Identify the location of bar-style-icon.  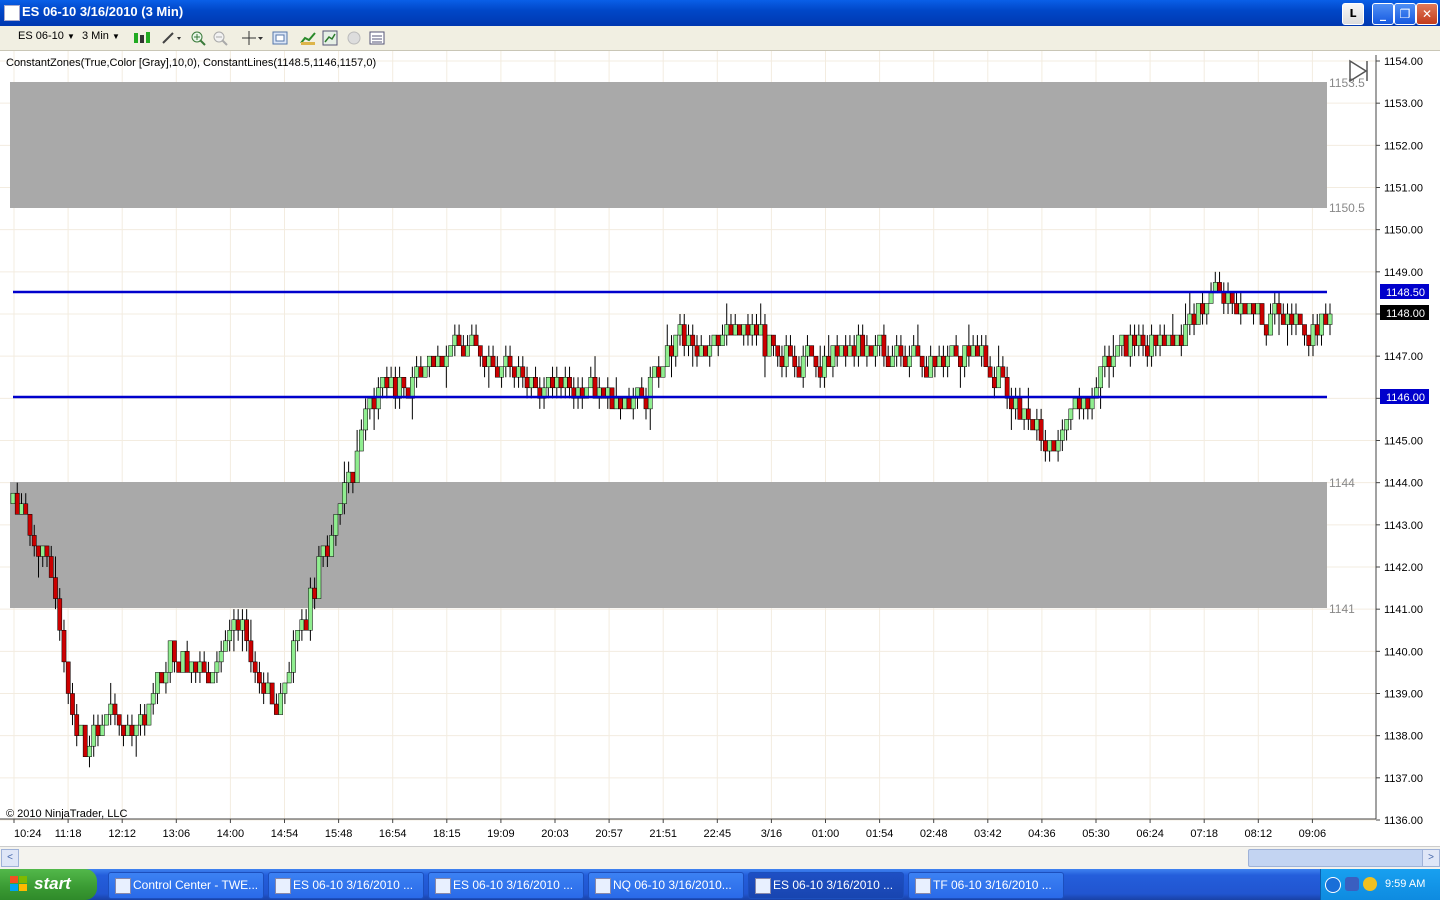
(143, 38).